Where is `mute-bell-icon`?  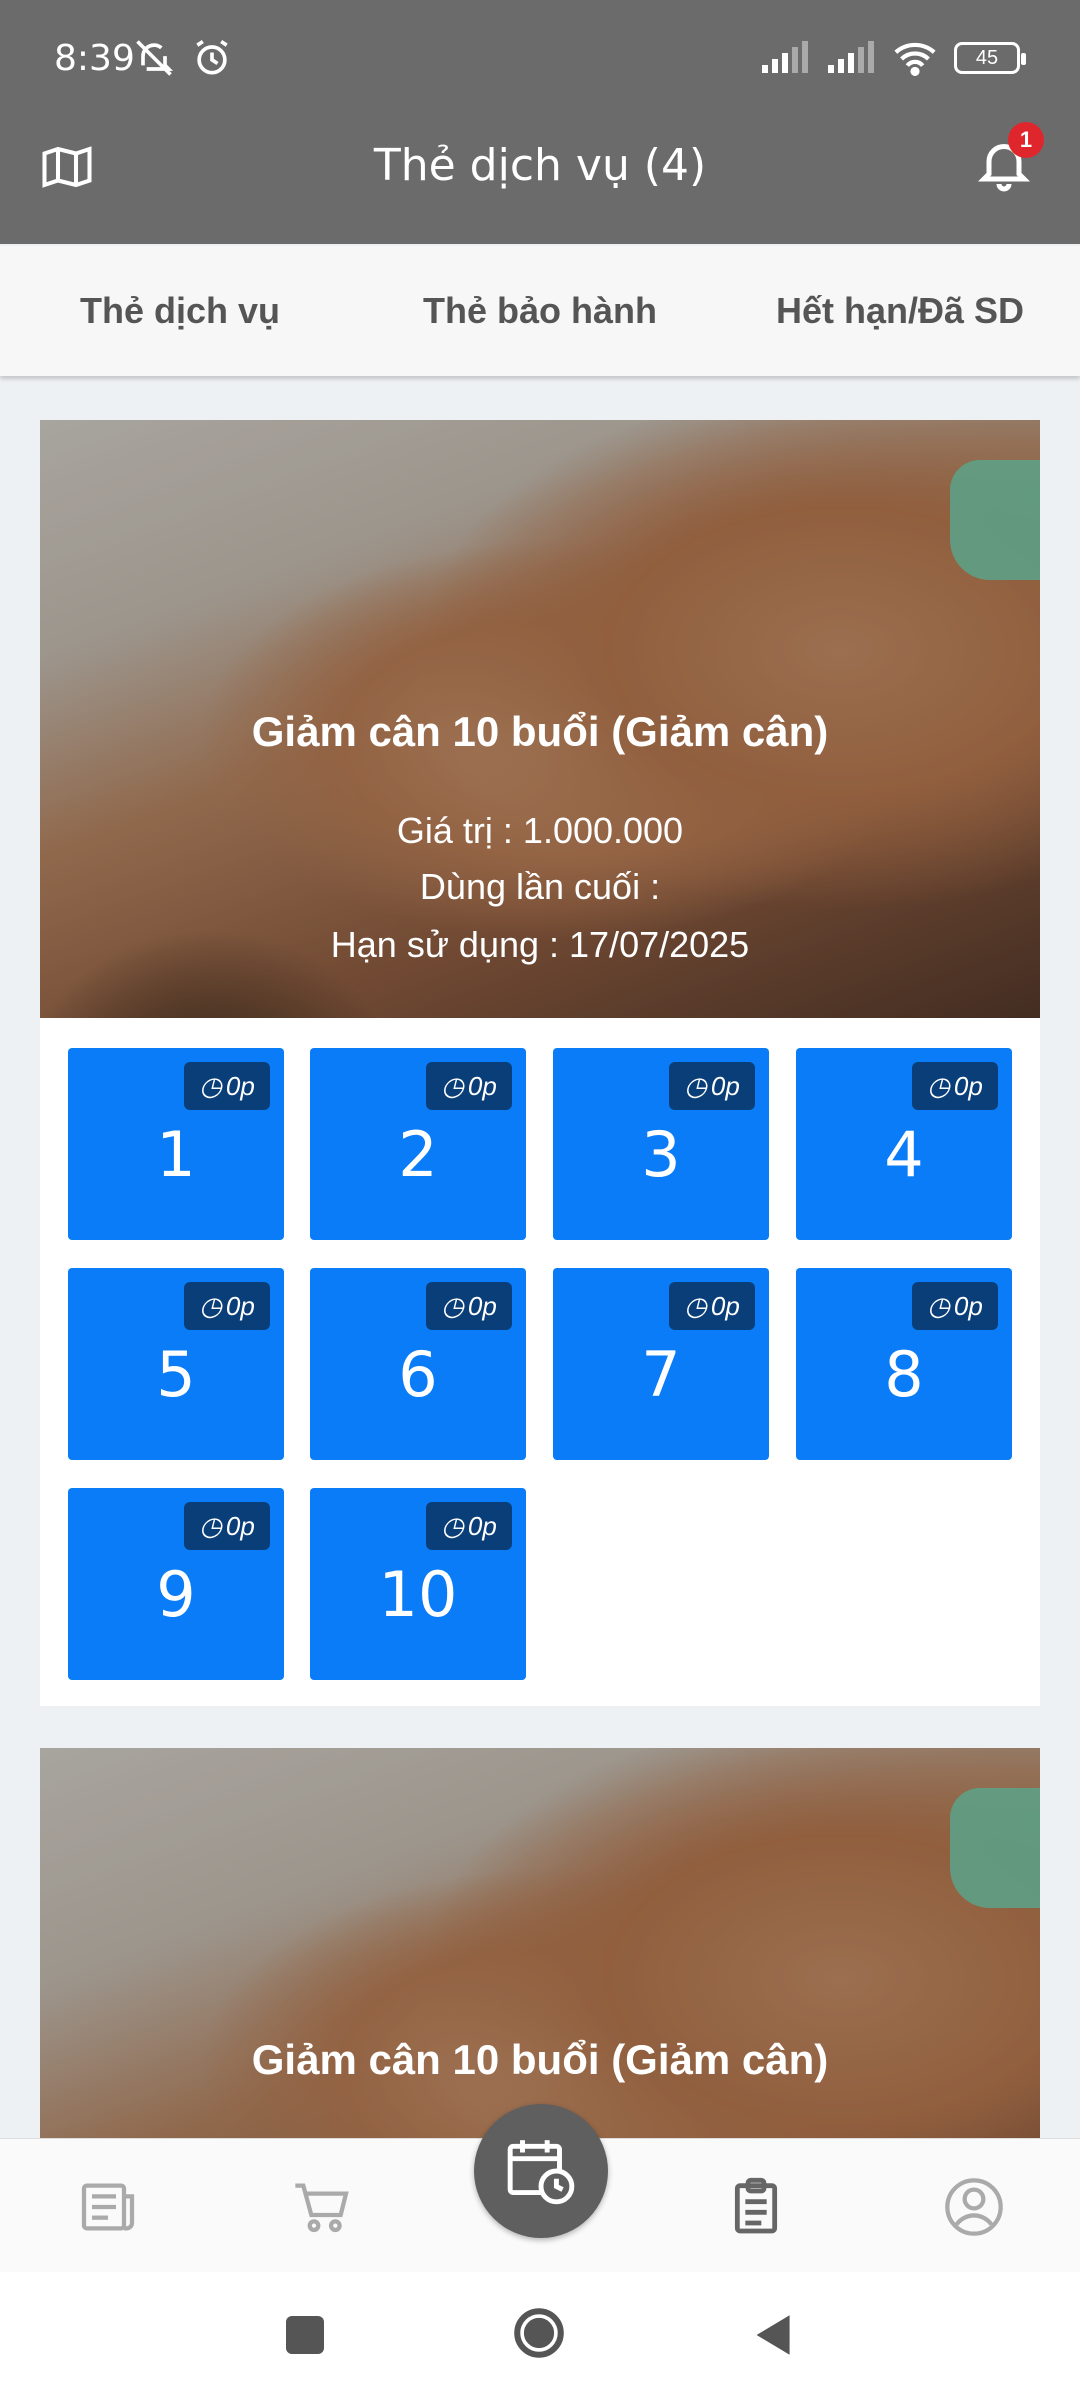
mute-bell-icon is located at coordinates (155, 58).